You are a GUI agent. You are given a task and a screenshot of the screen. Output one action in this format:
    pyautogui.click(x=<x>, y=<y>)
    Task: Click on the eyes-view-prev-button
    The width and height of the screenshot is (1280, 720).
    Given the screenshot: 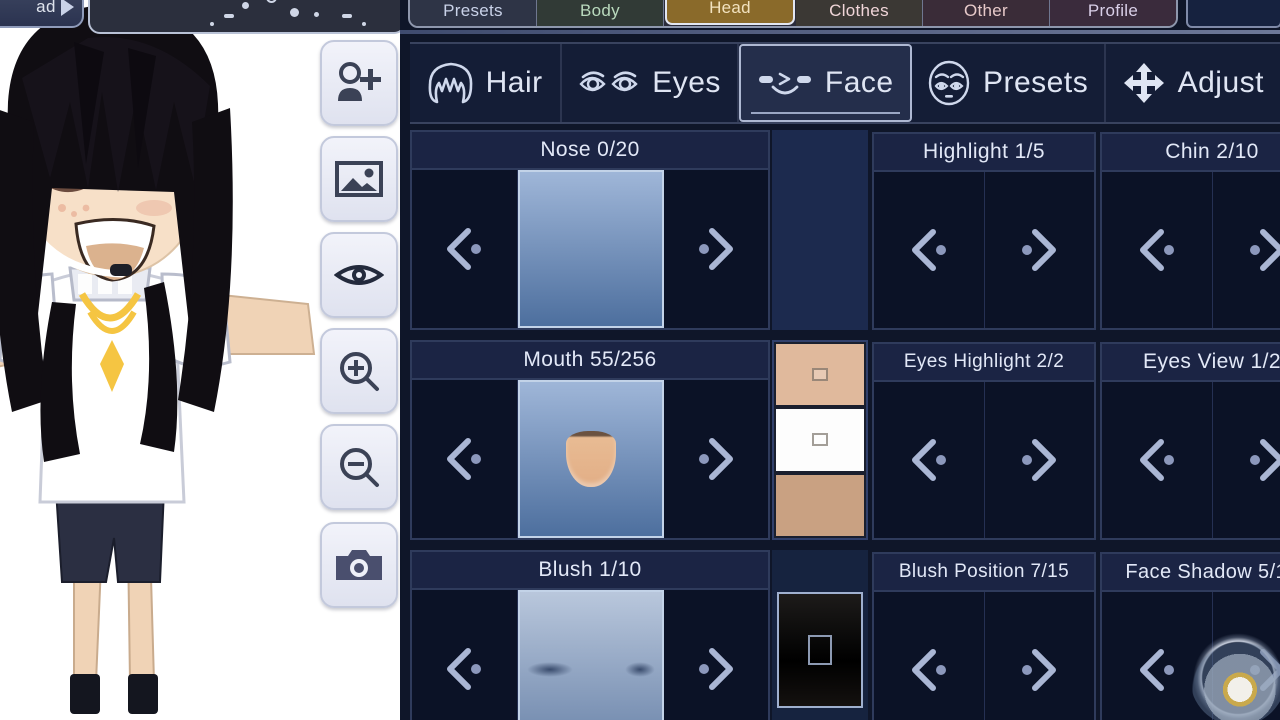 What is the action you would take?
    pyautogui.click(x=1157, y=460)
    